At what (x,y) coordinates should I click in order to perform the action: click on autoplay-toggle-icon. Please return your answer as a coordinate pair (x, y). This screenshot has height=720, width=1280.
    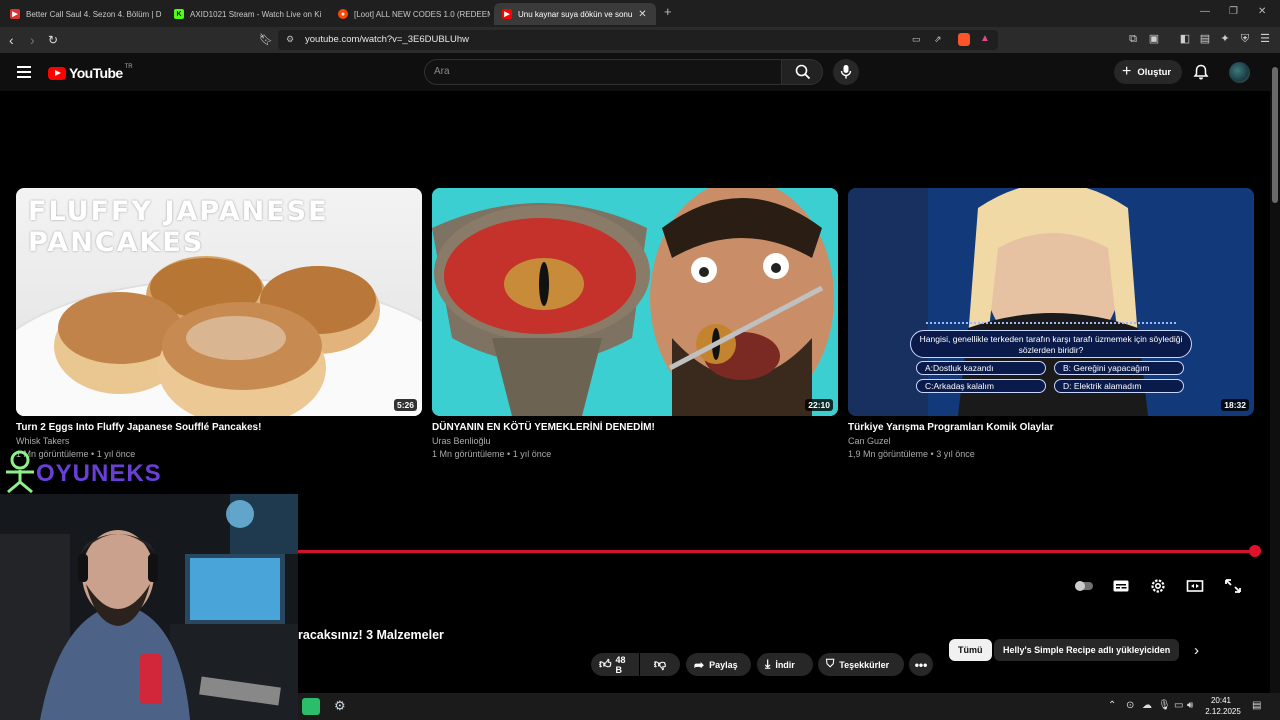
    Looking at the image, I should click on (1084, 586).